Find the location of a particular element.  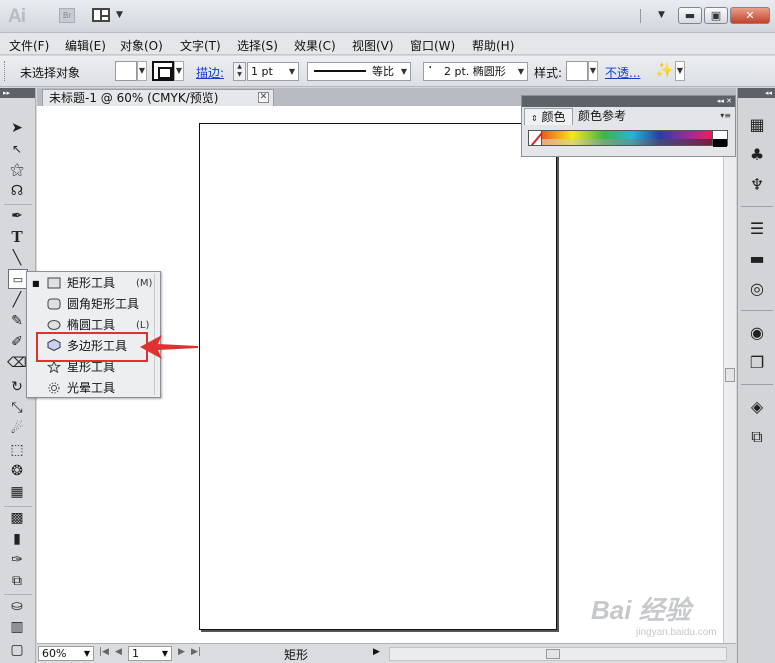

rotate-tool-icon: ↻ is located at coordinates (17, 387).